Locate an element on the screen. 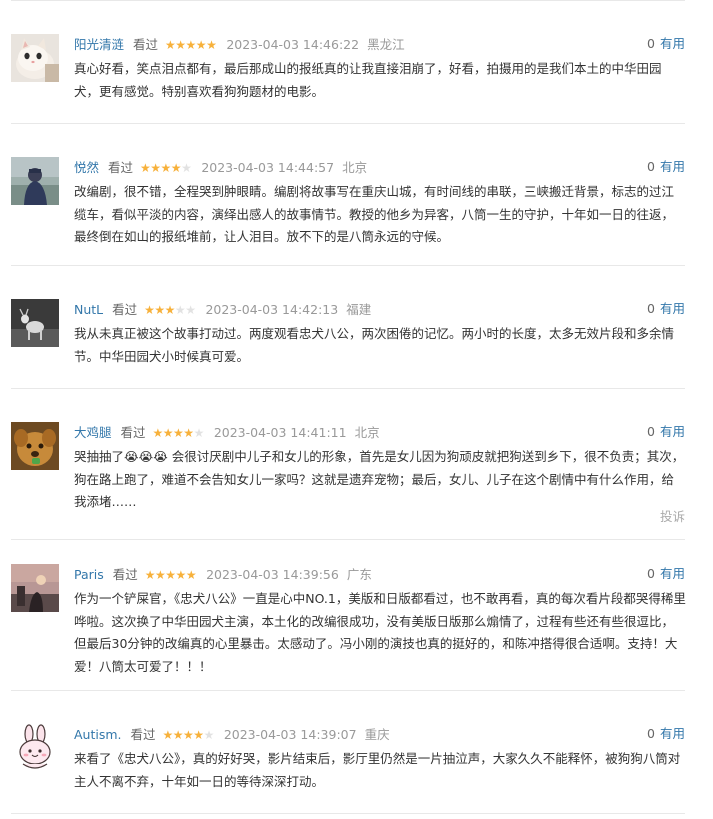 The height and width of the screenshot is (819, 713). username-link: 阳光清涟 is located at coordinates (99, 45).